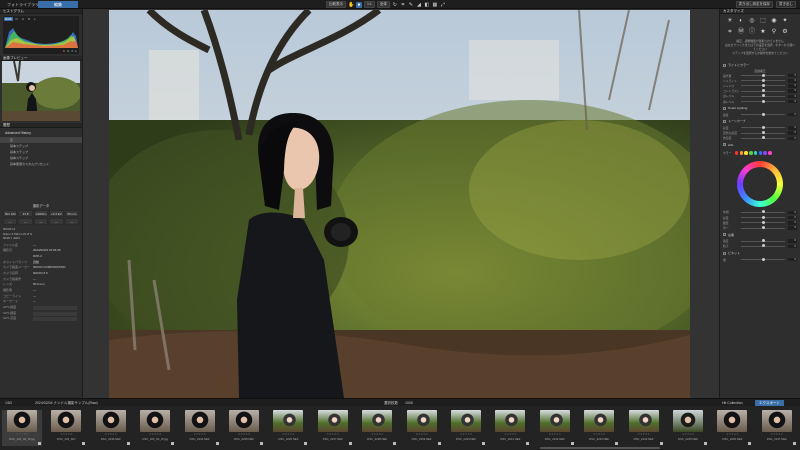 Image resolution: width=800 pixels, height=450 pixels. Describe the element at coordinates (600, 448) in the screenshot. I see `filmstrip-scrollbar` at that location.